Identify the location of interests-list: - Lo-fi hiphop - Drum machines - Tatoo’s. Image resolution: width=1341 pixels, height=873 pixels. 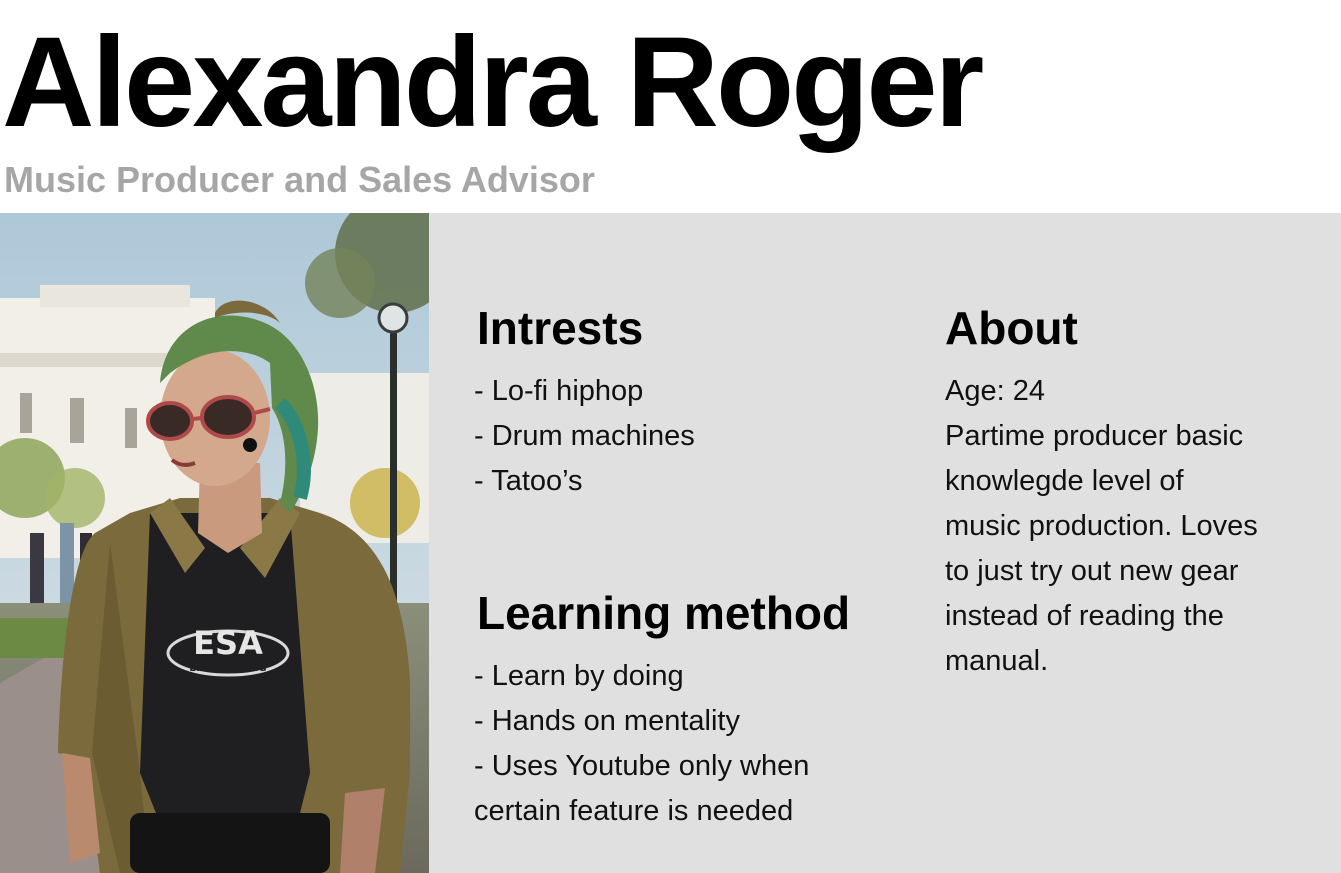
(684, 436).